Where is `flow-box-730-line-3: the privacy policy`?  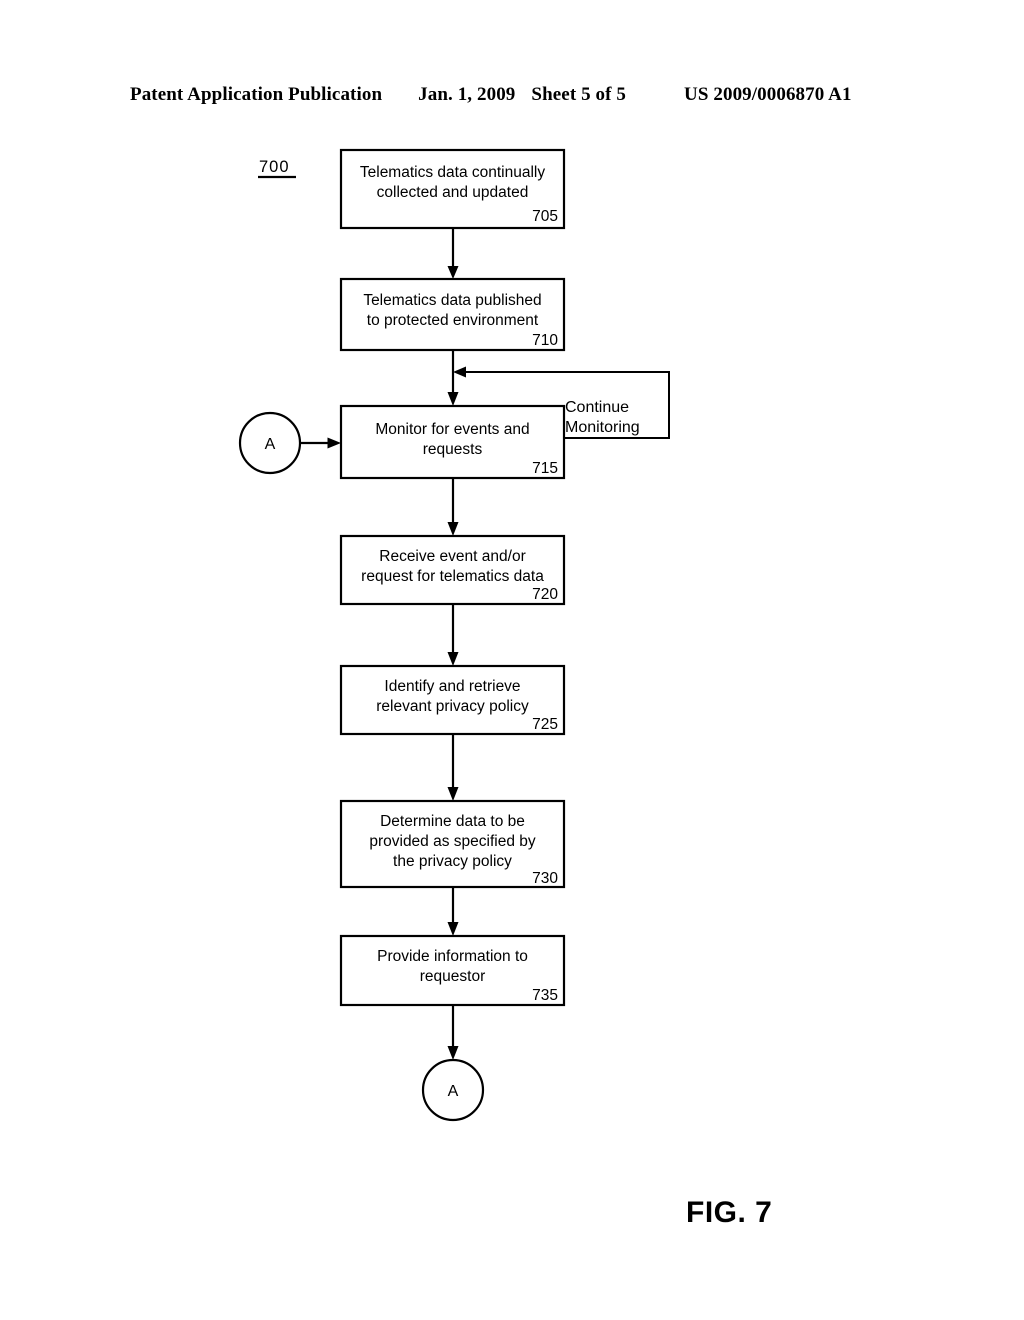
flow-box-730-line-3: the privacy policy is located at coordinates (452, 861).